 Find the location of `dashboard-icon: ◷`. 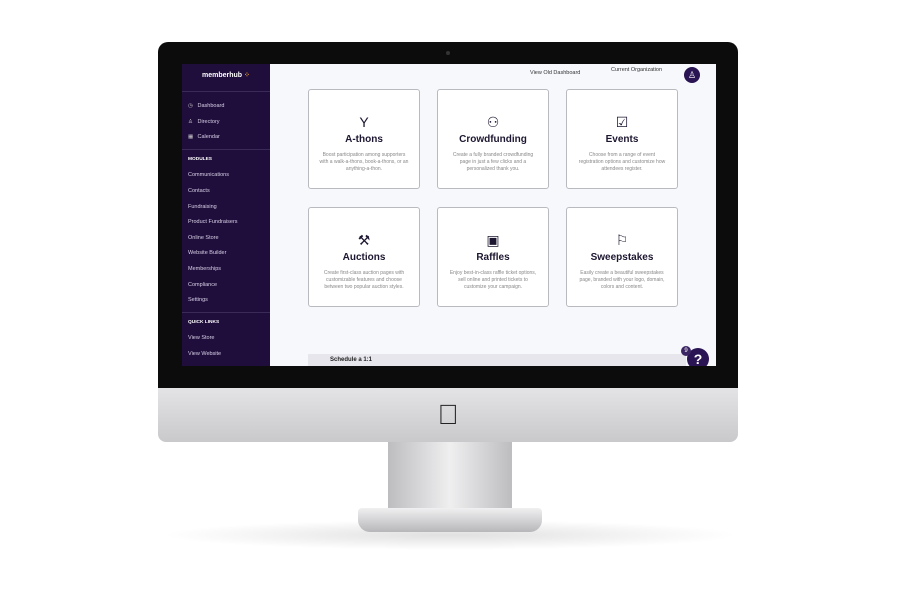

dashboard-icon: ◷ is located at coordinates (190, 106).